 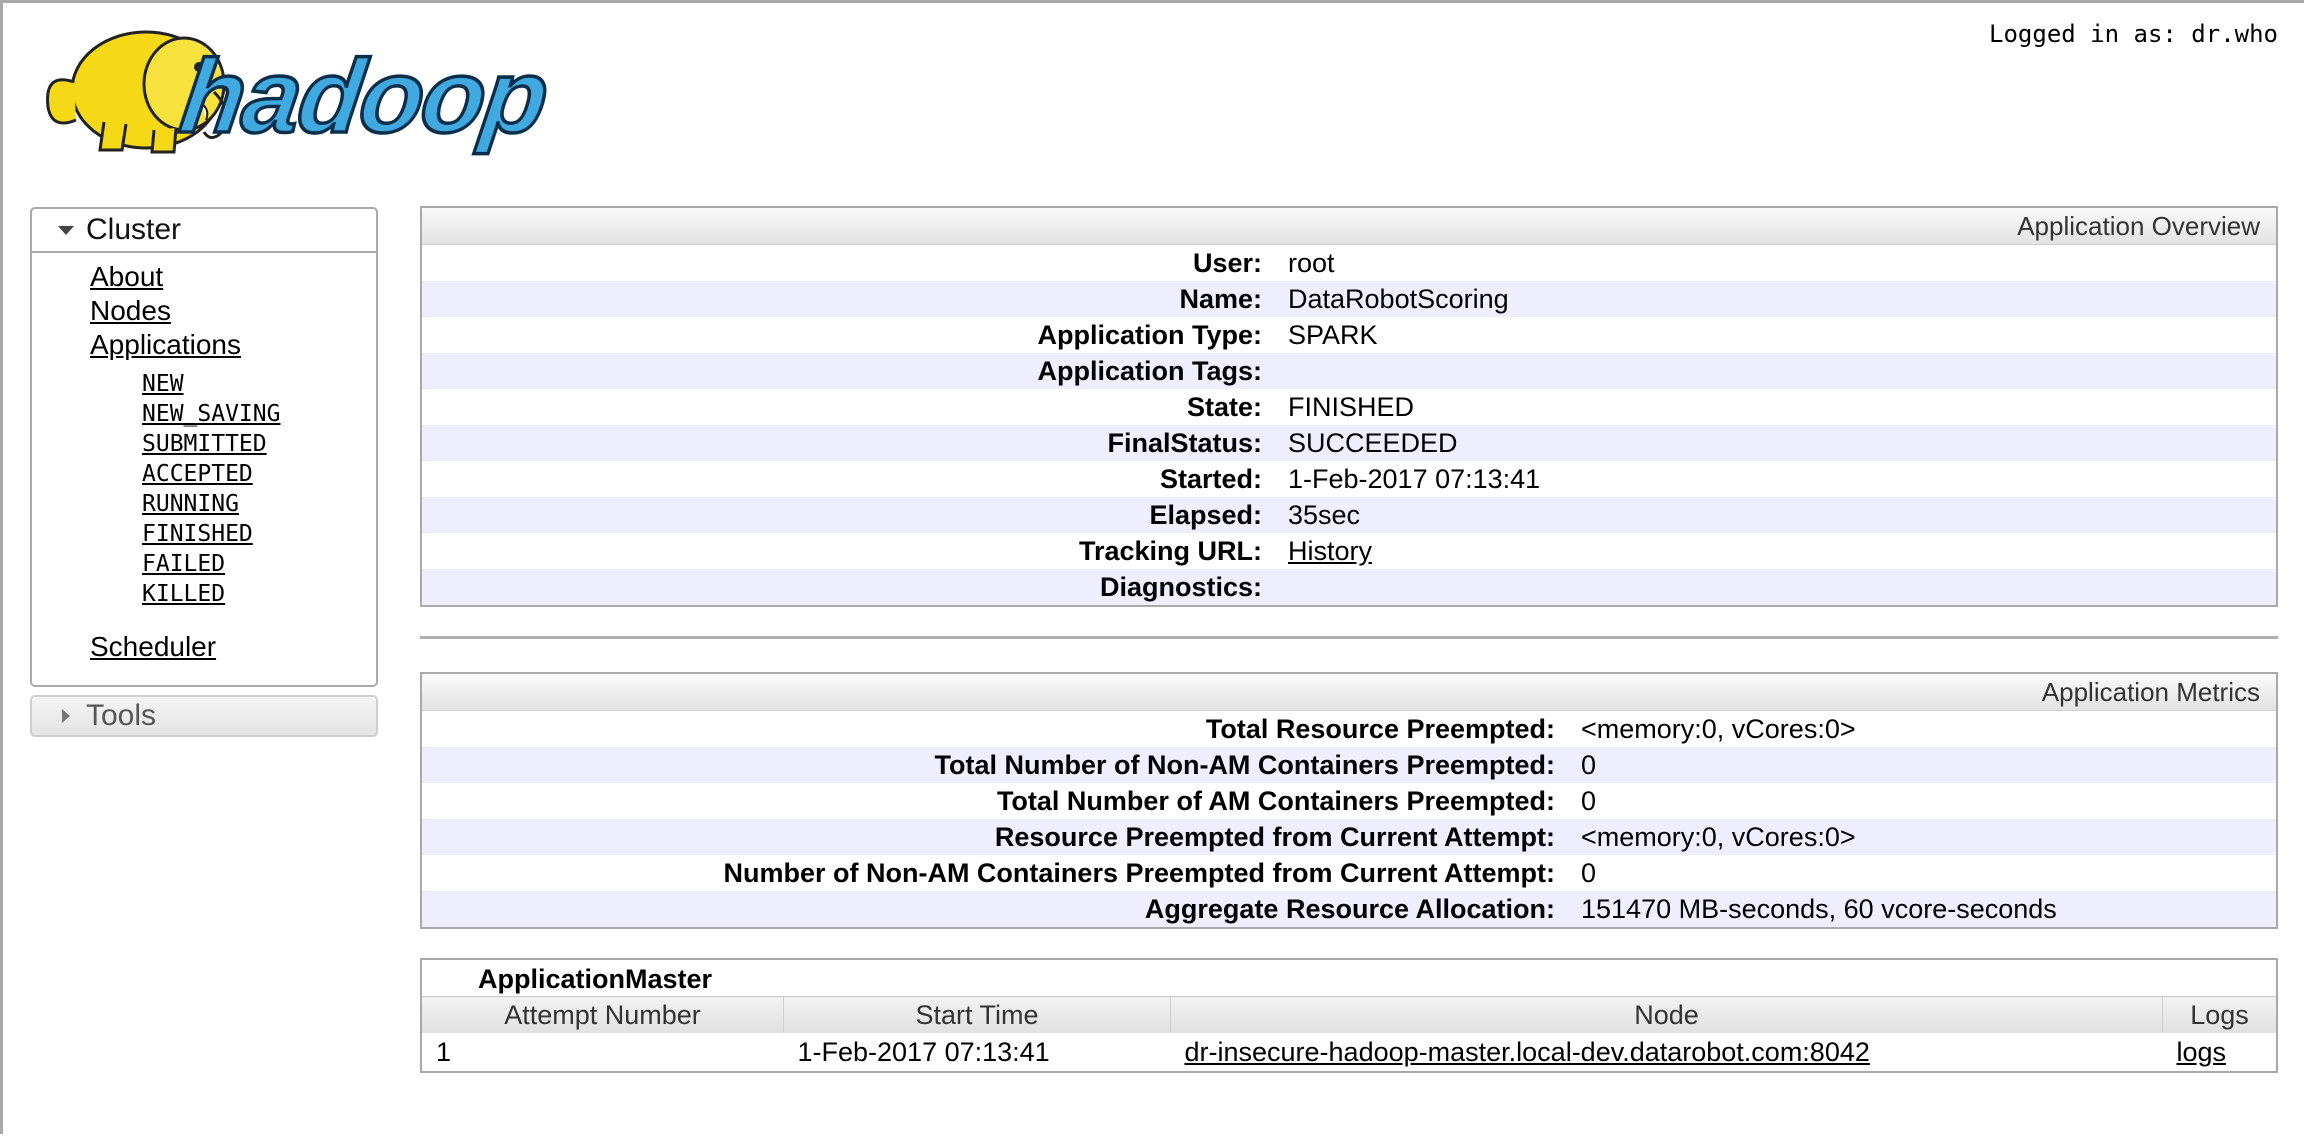 What do you see at coordinates (1220, 298) in the screenshot?
I see `info-label: Name:` at bounding box center [1220, 298].